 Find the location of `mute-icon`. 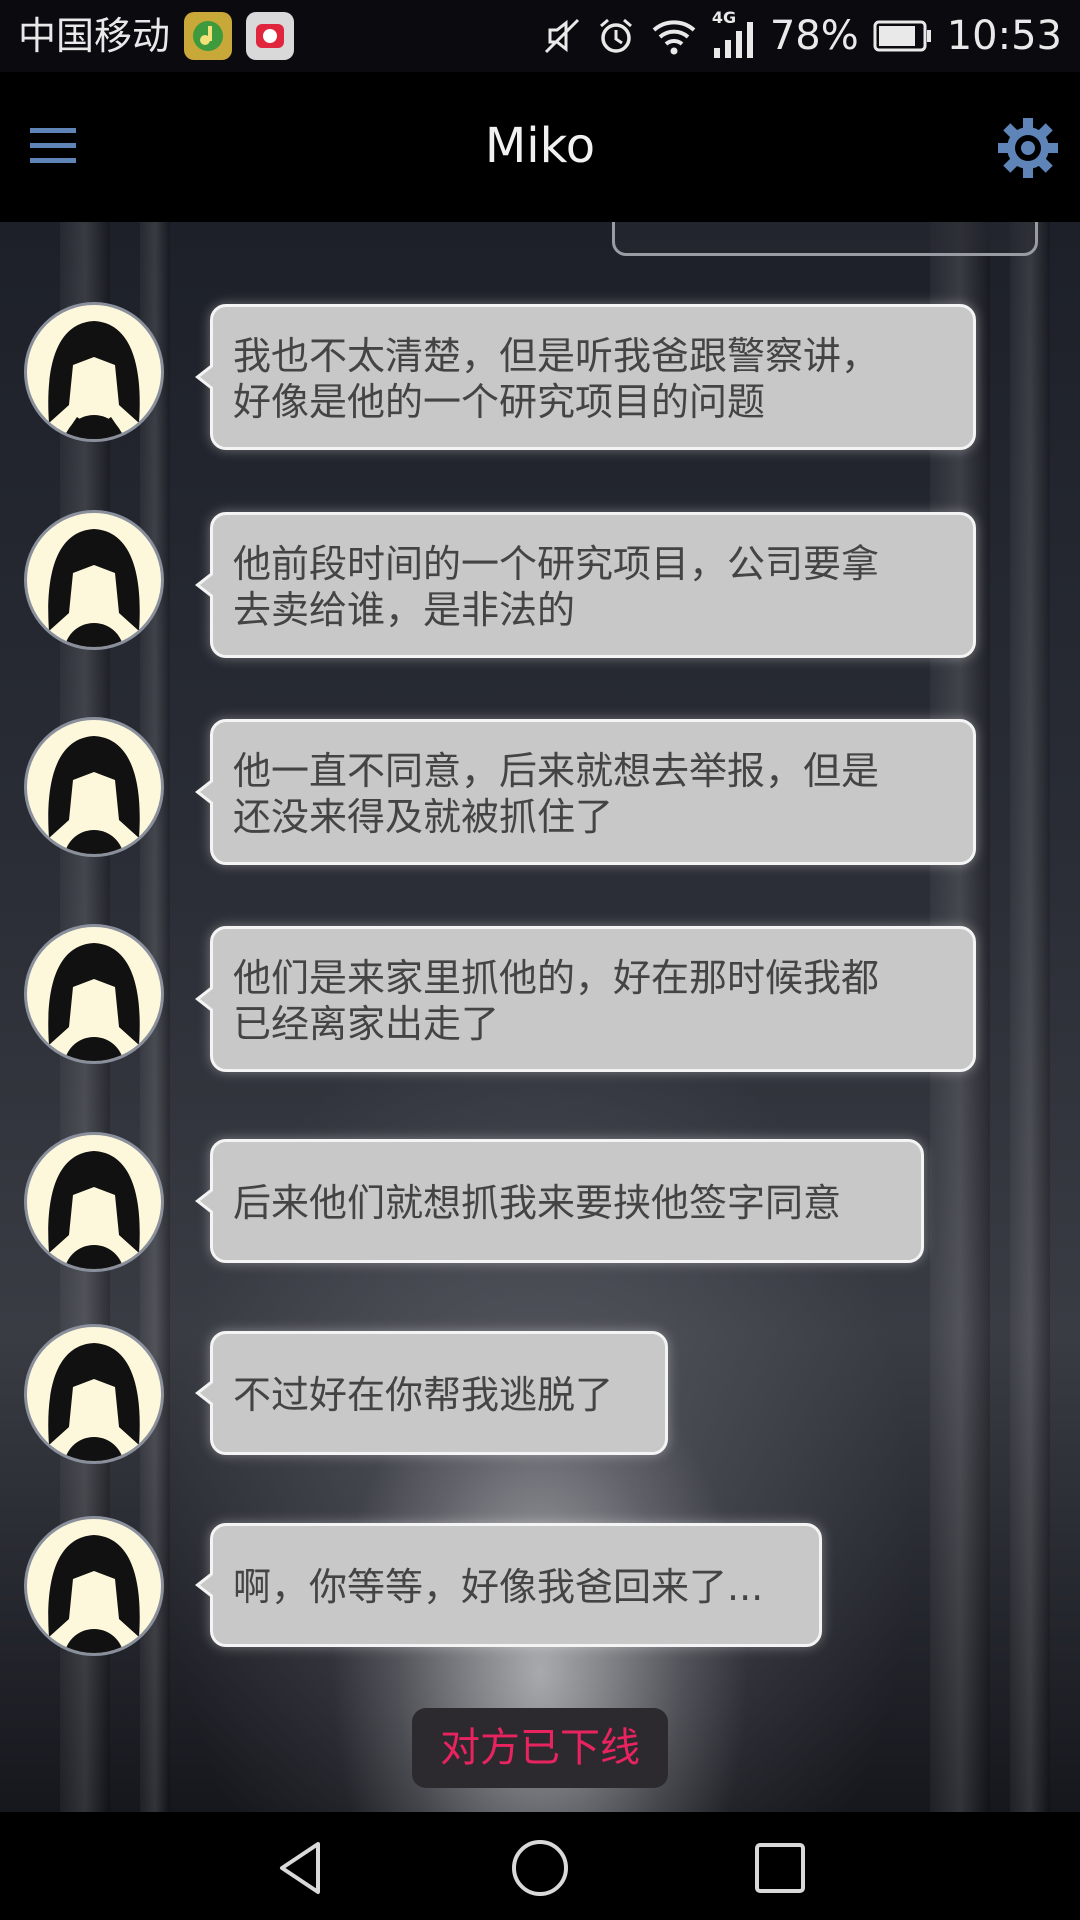

mute-icon is located at coordinates (561, 36).